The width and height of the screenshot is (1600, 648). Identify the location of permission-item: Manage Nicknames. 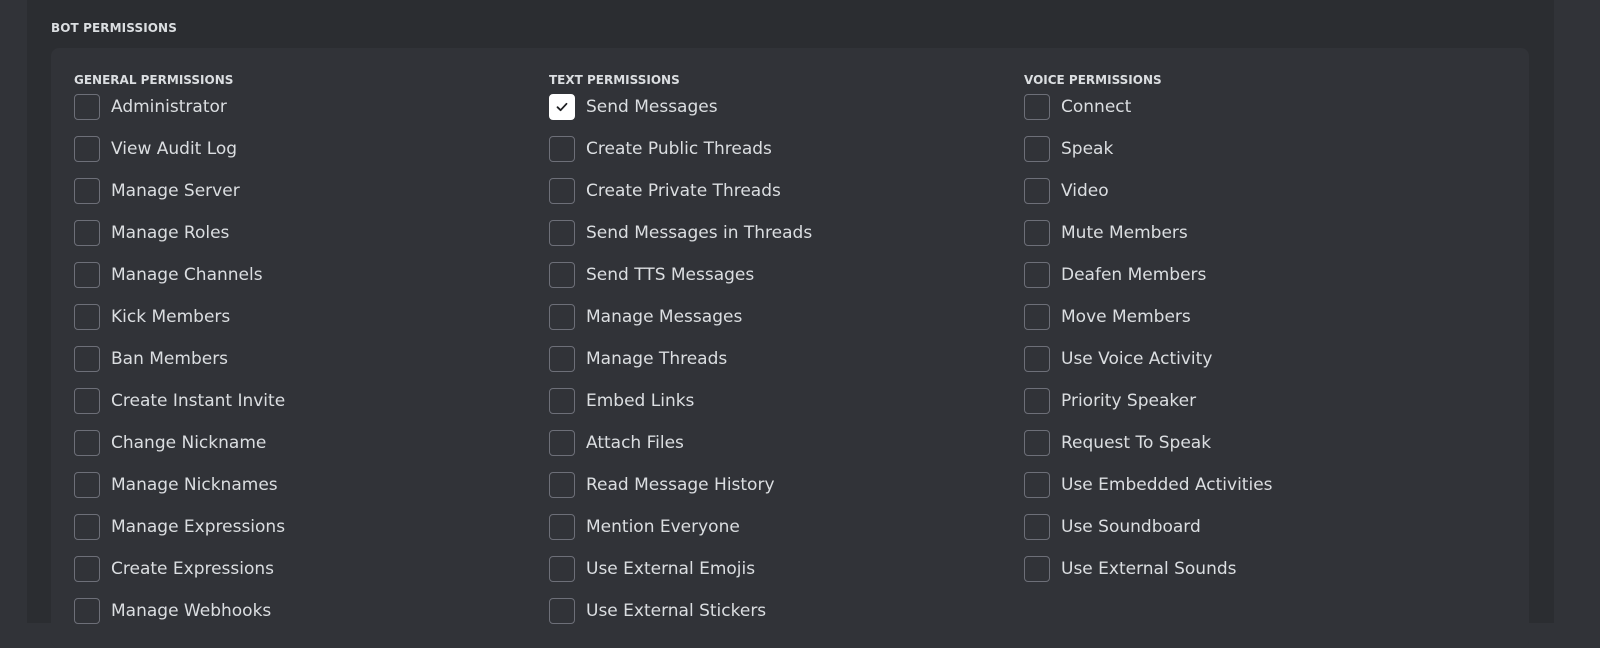
(179, 485).